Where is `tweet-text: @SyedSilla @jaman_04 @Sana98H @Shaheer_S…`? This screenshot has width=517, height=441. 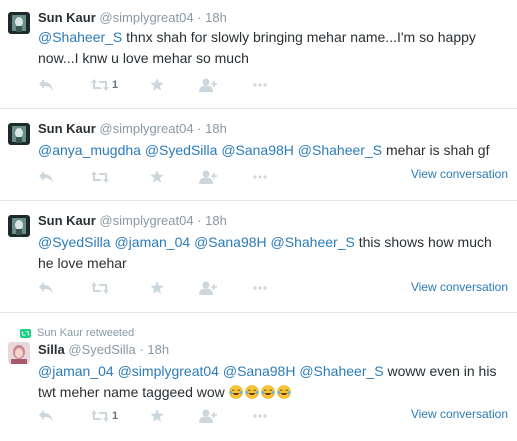 tweet-text: @SyedSilla @jaman_04 @Sana98H @Shaheer_S… is located at coordinates (273, 253).